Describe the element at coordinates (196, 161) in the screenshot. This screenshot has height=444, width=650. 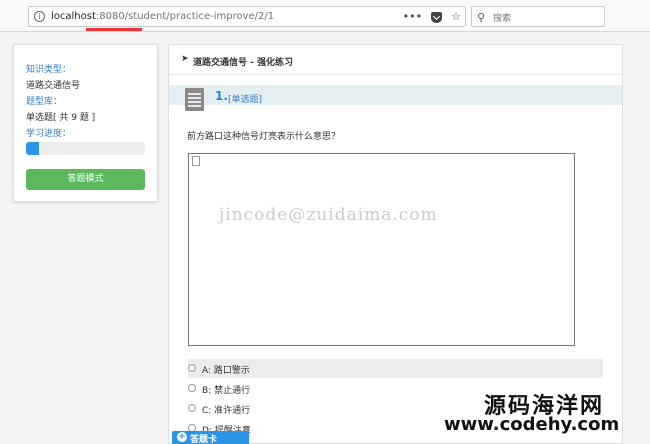
I see `broken-image-icon` at that location.